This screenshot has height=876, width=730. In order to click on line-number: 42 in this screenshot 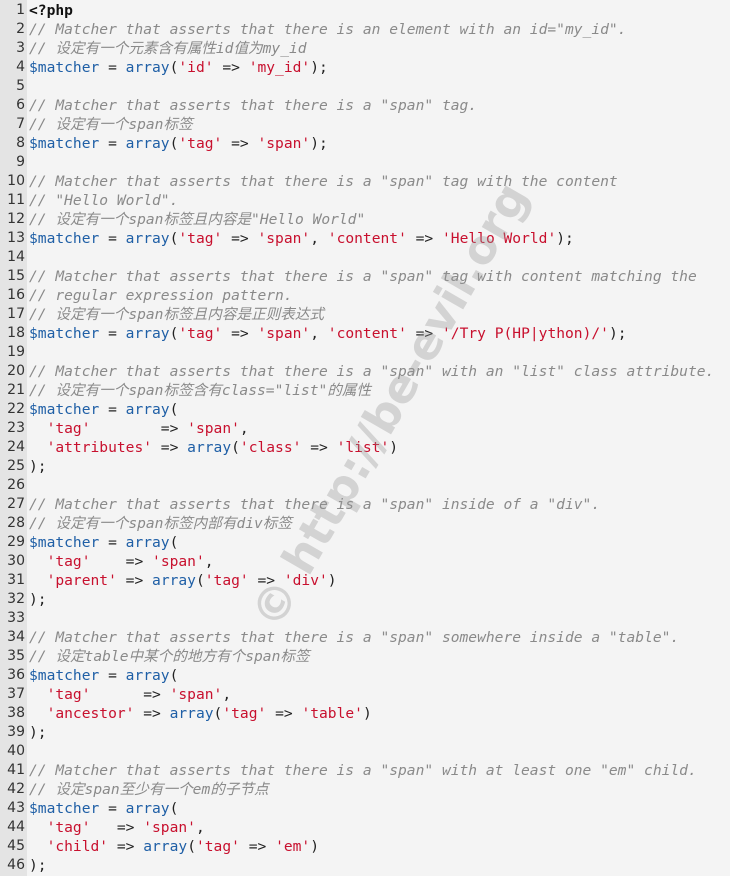, I will do `click(16, 789)`.